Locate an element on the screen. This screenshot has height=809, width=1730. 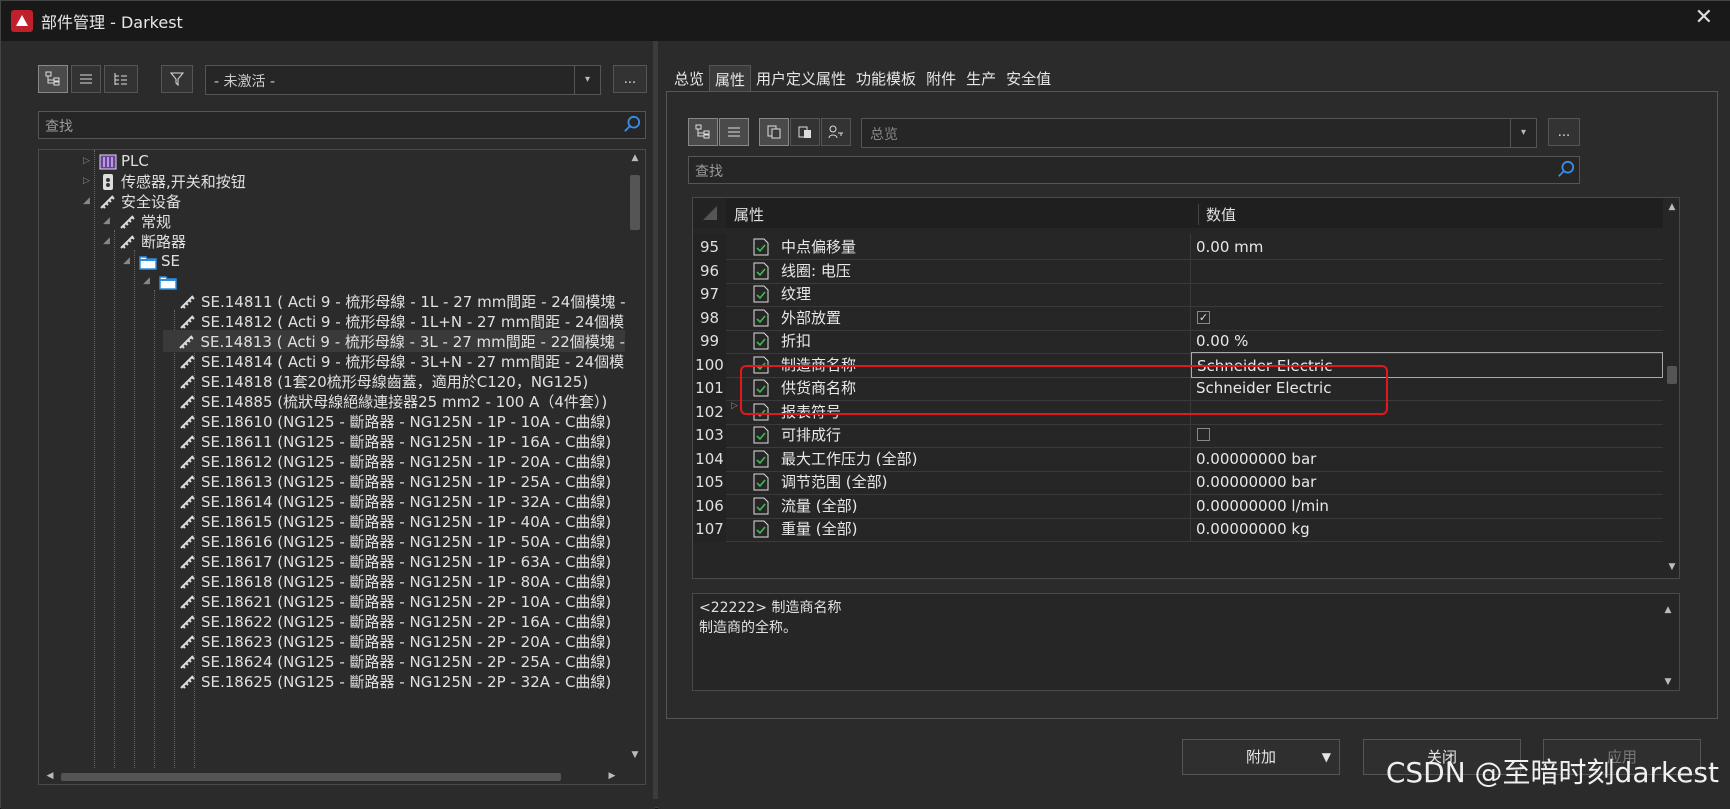
property-row: 106 流量 (全部) 0.00000000 l/min is located at coordinates (1178, 505).